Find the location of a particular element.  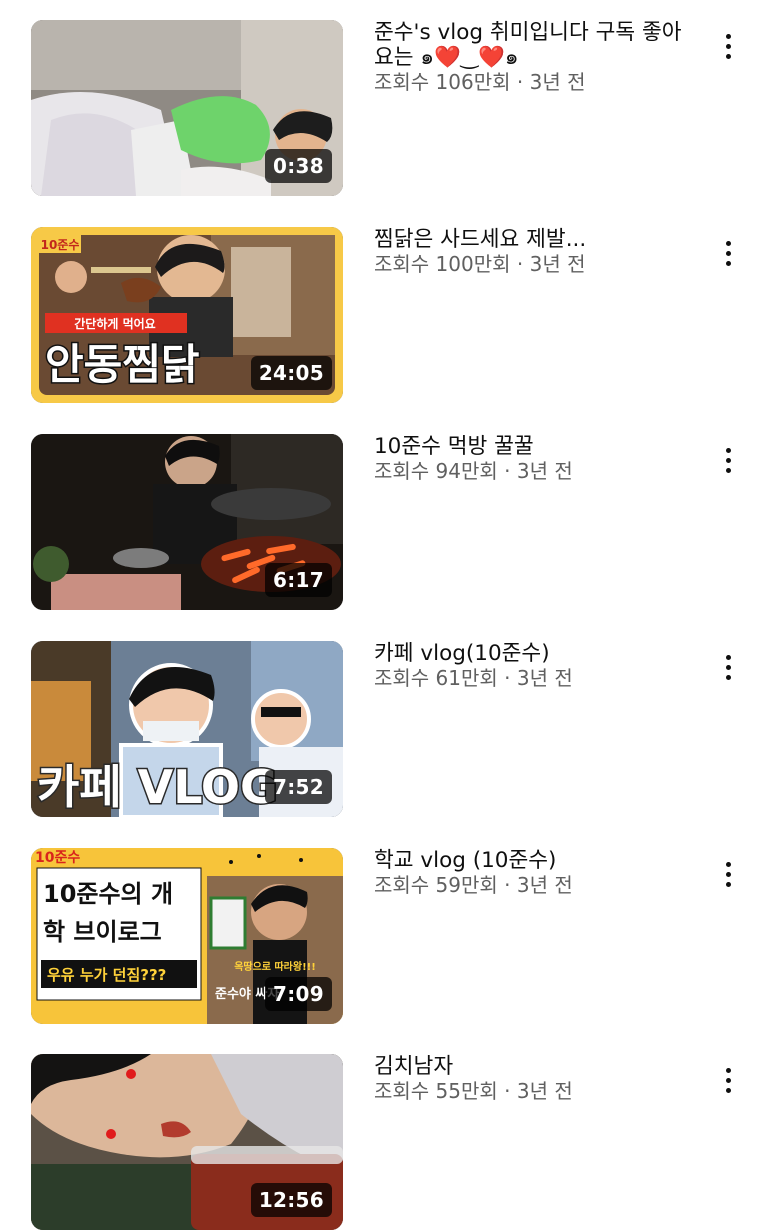

video-meta: 학교 vlog (10준수) 조회수 59만회 · 3년 전 is located at coordinates (534, 872).